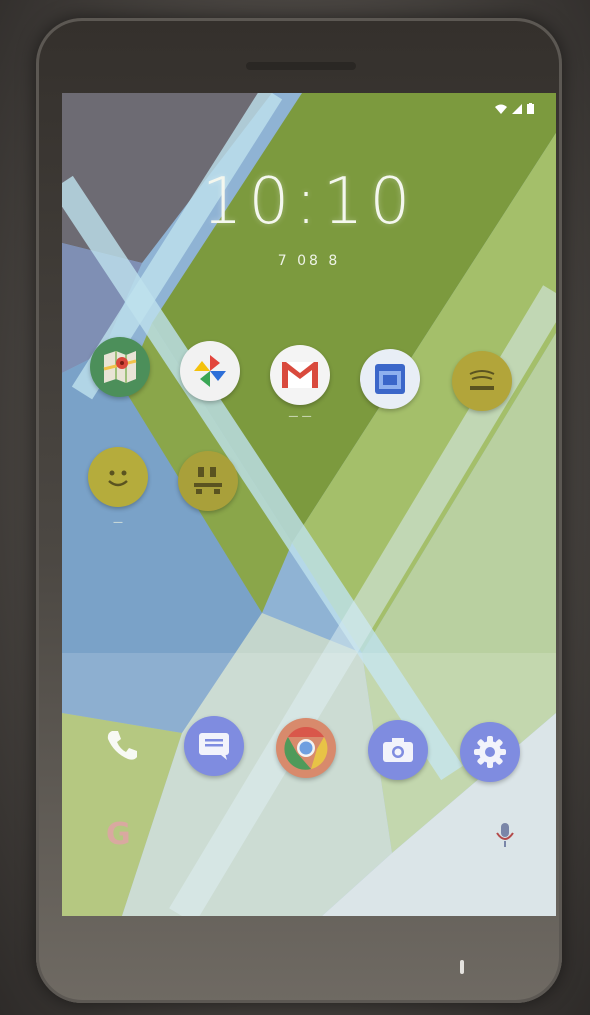 This screenshot has width=590, height=1015. Describe the element at coordinates (300, 416) in the screenshot. I see `gmail-label: — —` at that location.